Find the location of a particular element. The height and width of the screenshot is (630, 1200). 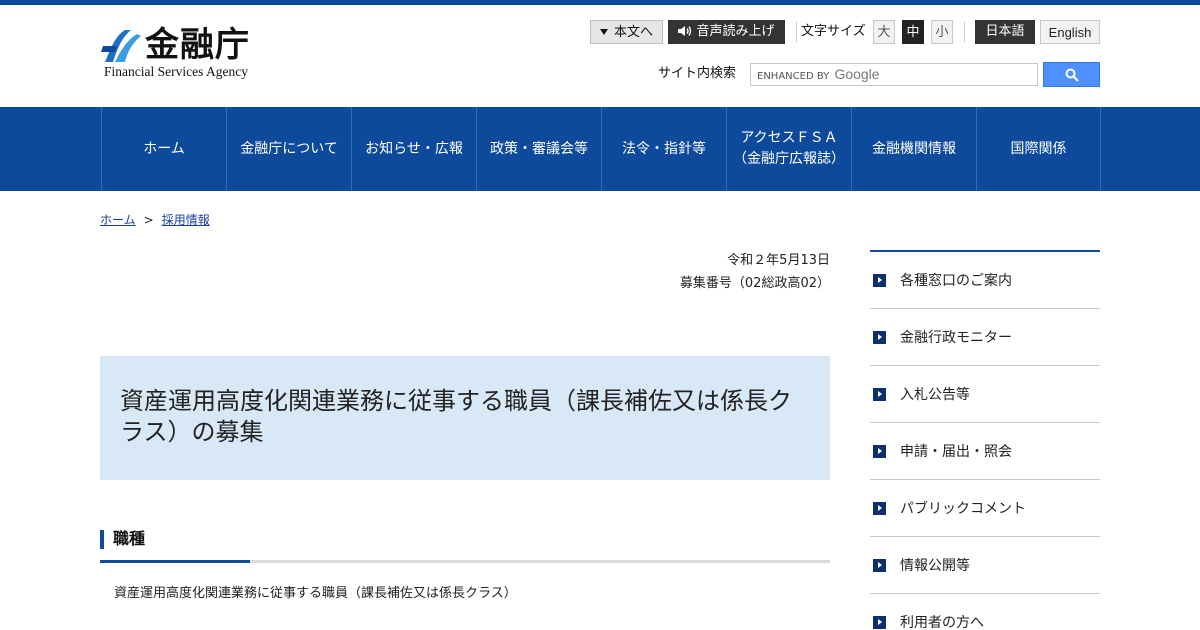

search-icon is located at coordinates (1072, 75).